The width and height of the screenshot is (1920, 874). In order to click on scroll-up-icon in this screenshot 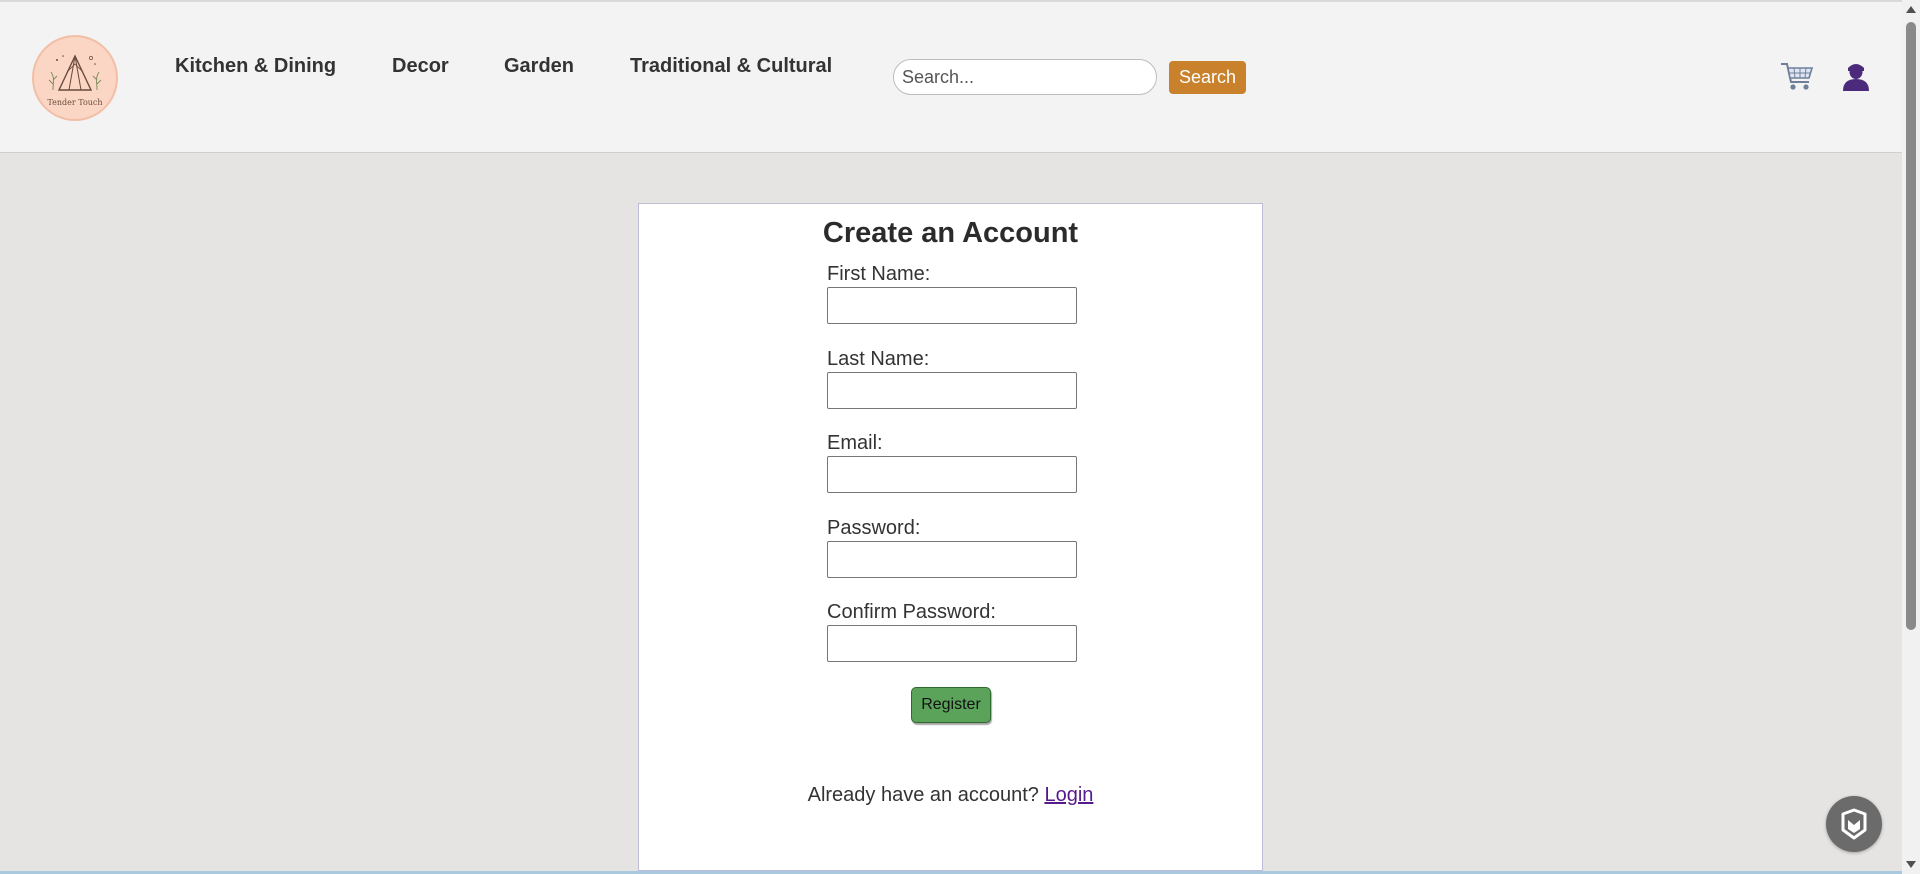, I will do `click(1911, 9)`.